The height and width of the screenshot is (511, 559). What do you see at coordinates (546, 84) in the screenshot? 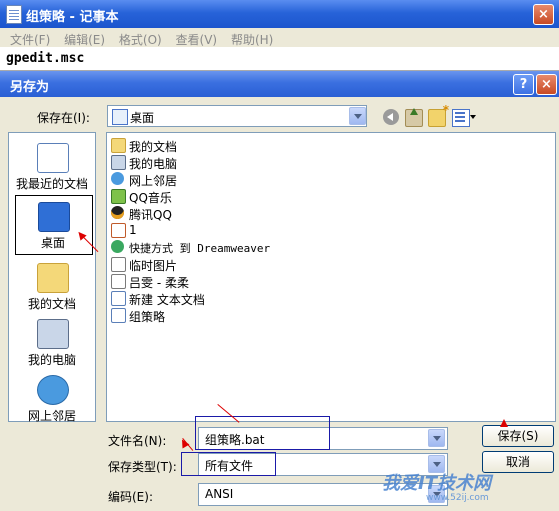
I see `dialog-close-button: ×` at bounding box center [546, 84].